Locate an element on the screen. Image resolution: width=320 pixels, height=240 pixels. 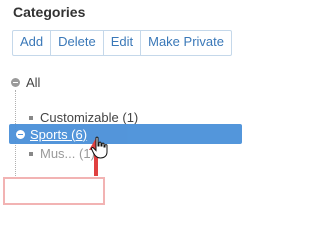
toolbar: Add Delete Edit Make Private is located at coordinates (122, 43).